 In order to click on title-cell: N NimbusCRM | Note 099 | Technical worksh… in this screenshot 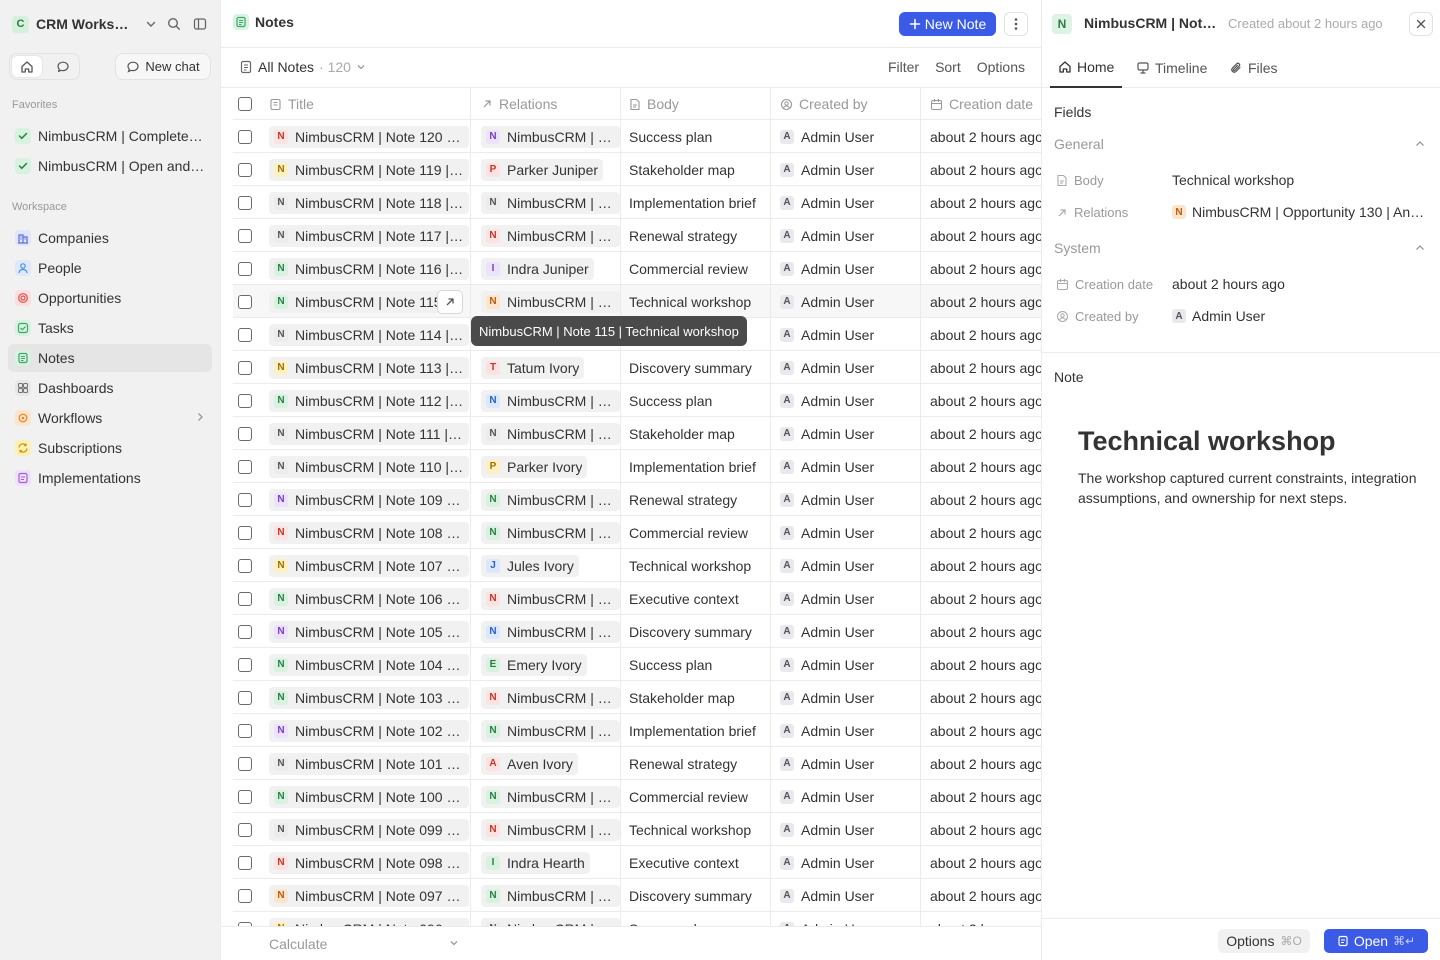, I will do `click(364, 829)`.